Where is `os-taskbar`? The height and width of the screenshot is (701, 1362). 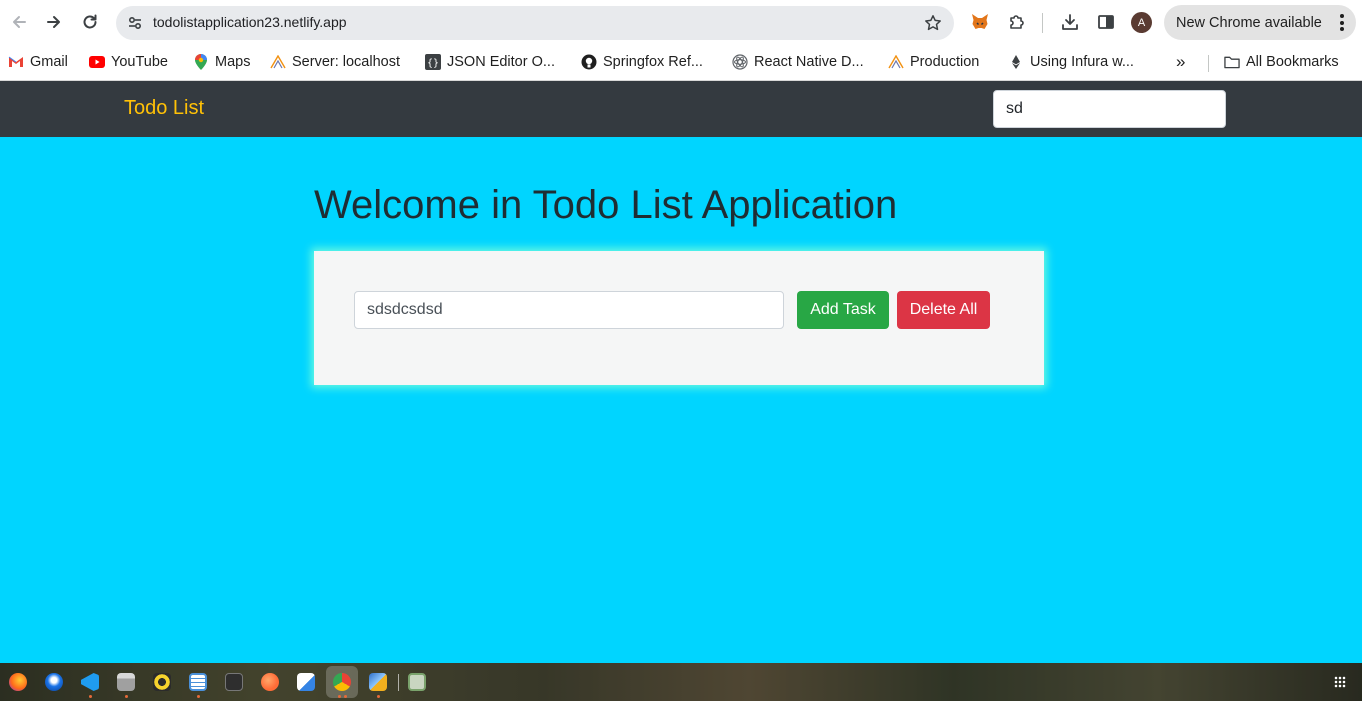 os-taskbar is located at coordinates (681, 682).